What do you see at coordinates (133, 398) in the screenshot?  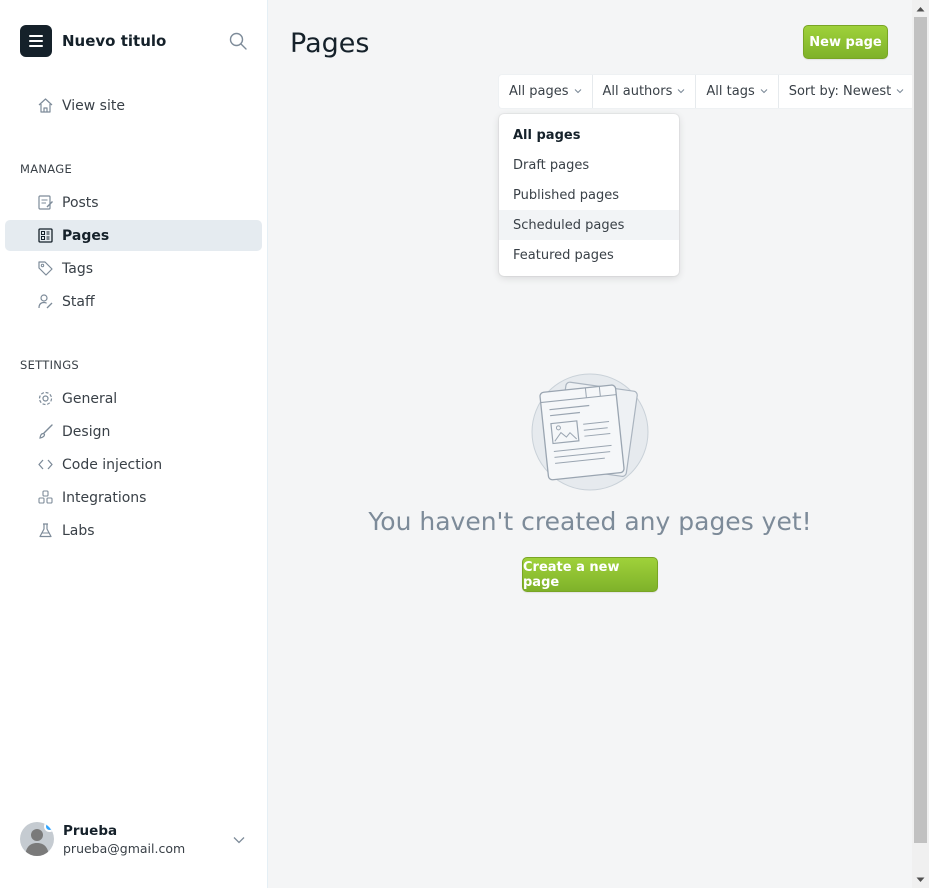 I see `sidebar-item-general: General` at bounding box center [133, 398].